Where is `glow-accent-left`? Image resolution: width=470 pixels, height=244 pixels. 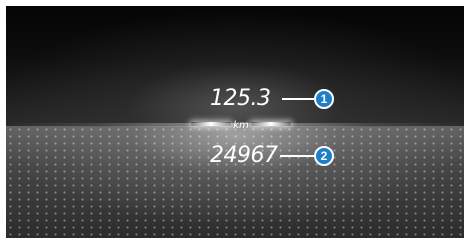
glow-accent-left is located at coordinates (211, 124).